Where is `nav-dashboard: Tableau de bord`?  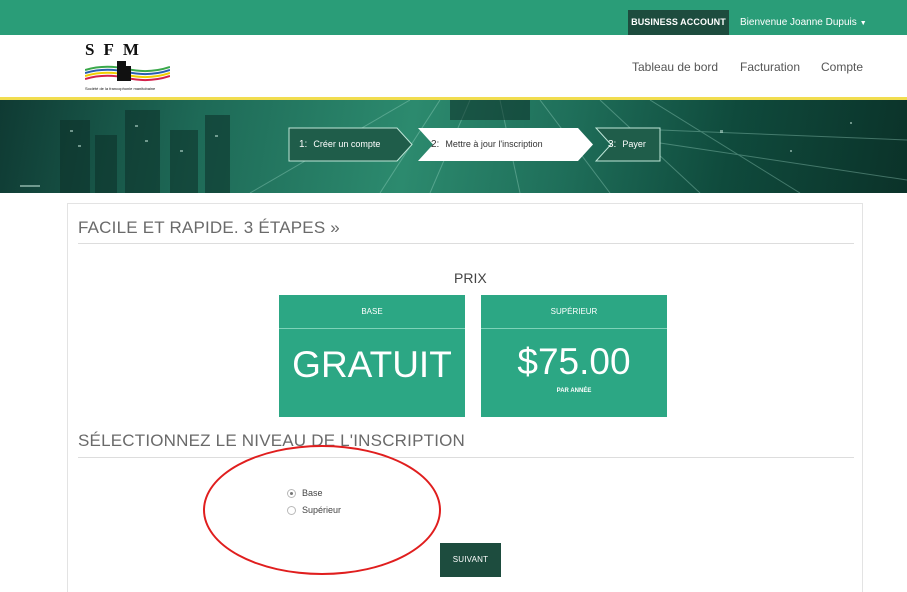 nav-dashboard: Tableau de bord is located at coordinates (675, 67).